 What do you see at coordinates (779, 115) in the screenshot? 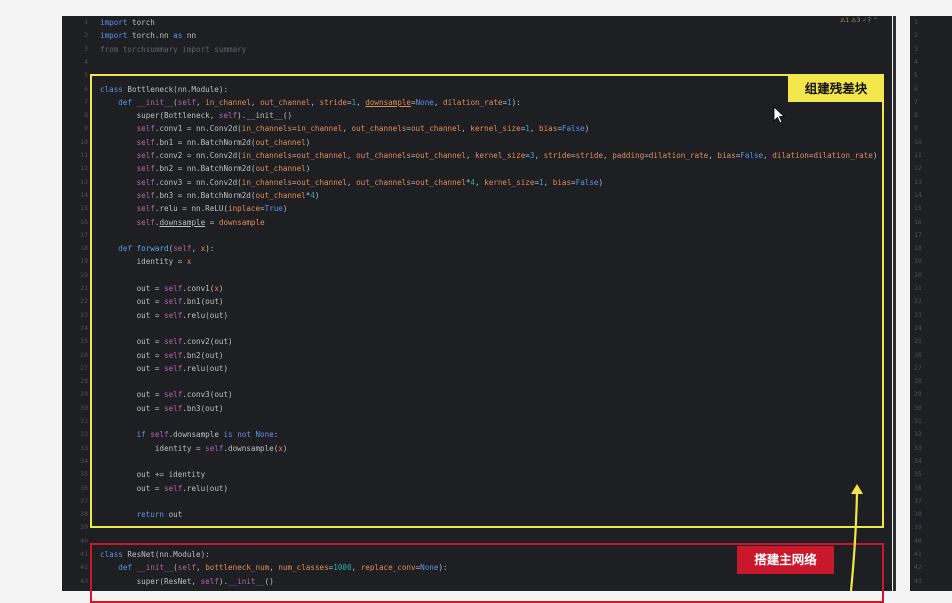
I see `mouse-cursor-icon` at bounding box center [779, 115].